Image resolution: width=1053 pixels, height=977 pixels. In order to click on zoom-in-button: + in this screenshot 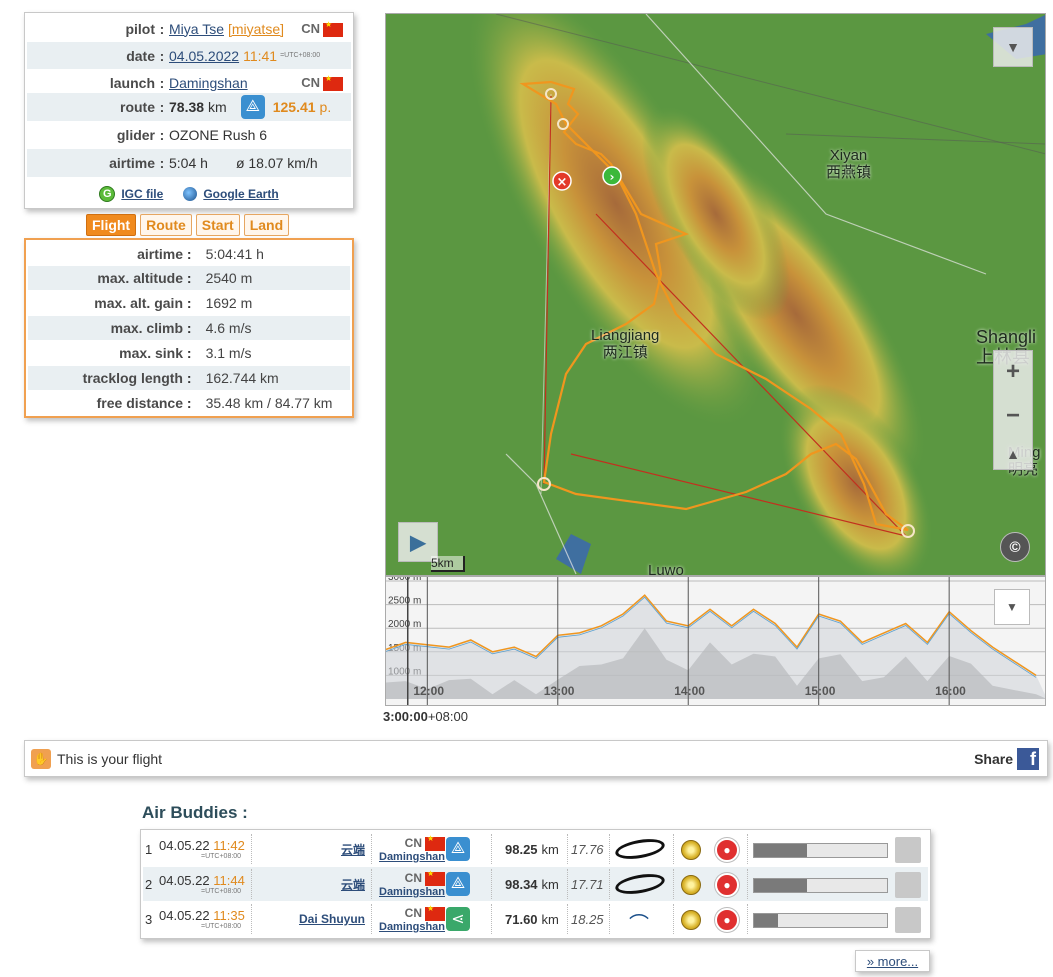, I will do `click(1013, 372)`.